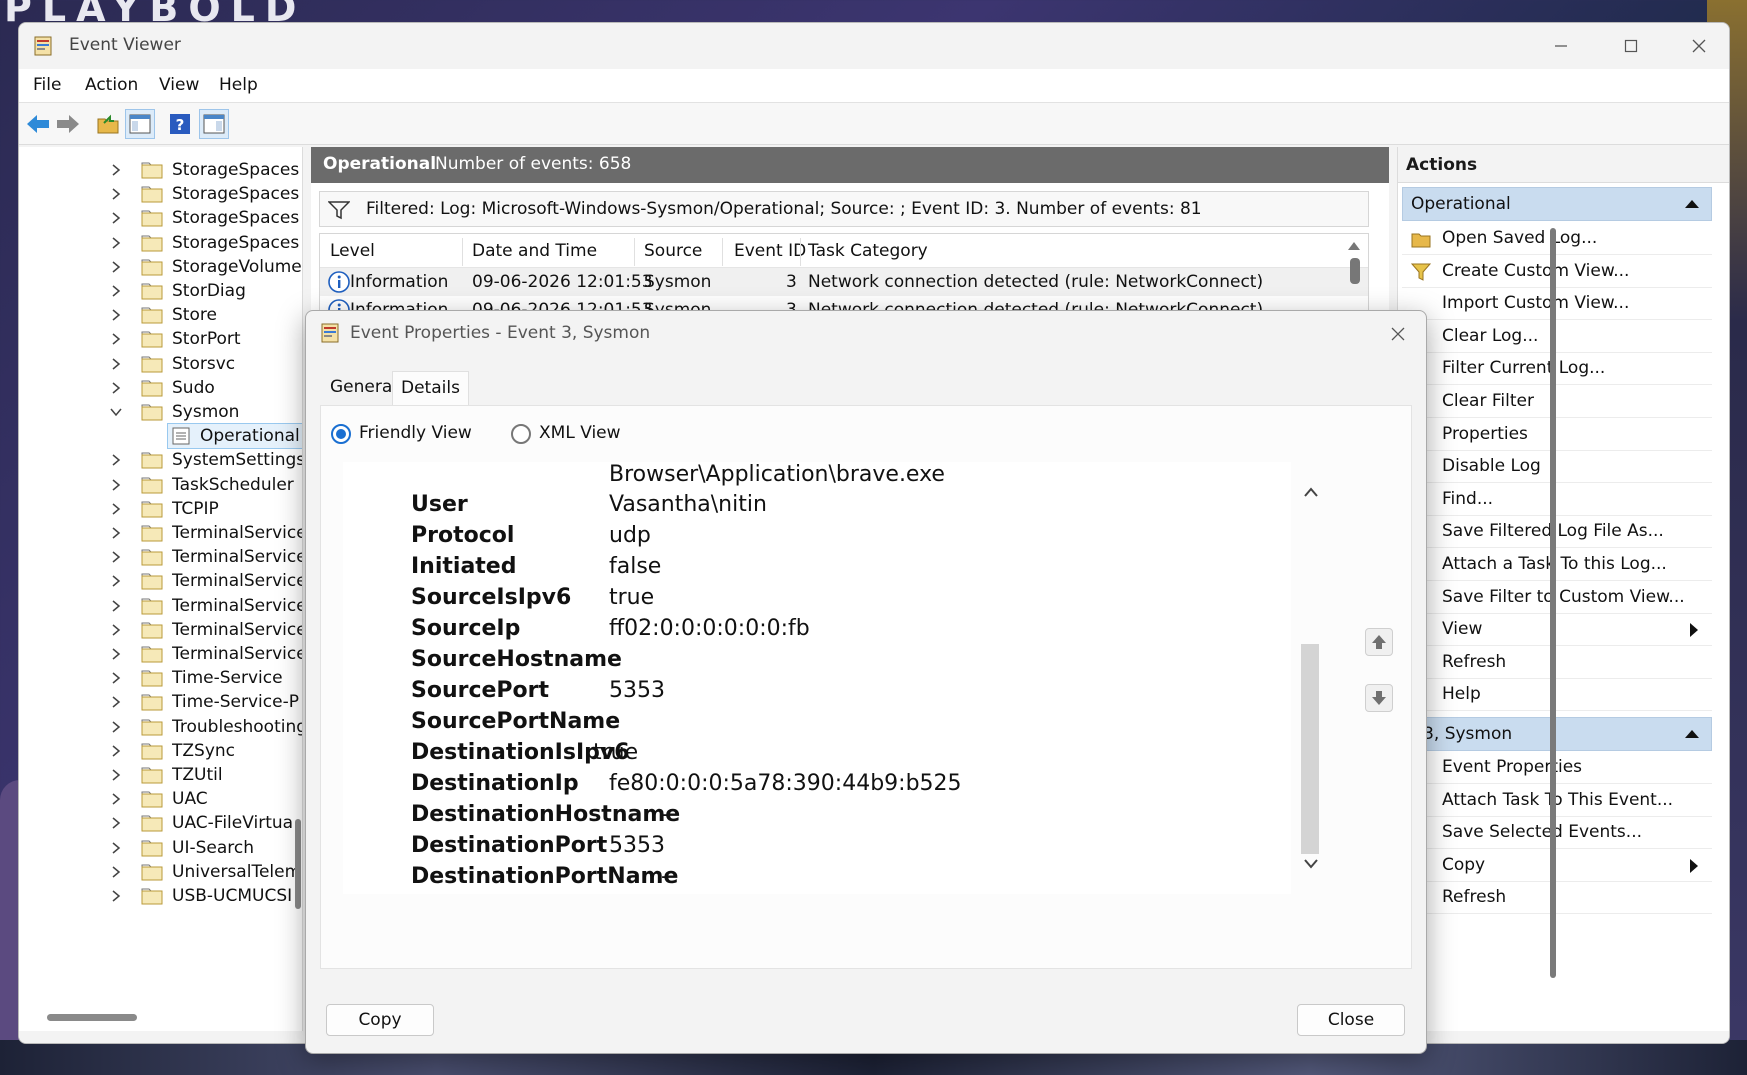 The width and height of the screenshot is (1747, 1075). Describe the element at coordinates (341, 434) in the screenshot. I see `friendly-view-radio` at that location.